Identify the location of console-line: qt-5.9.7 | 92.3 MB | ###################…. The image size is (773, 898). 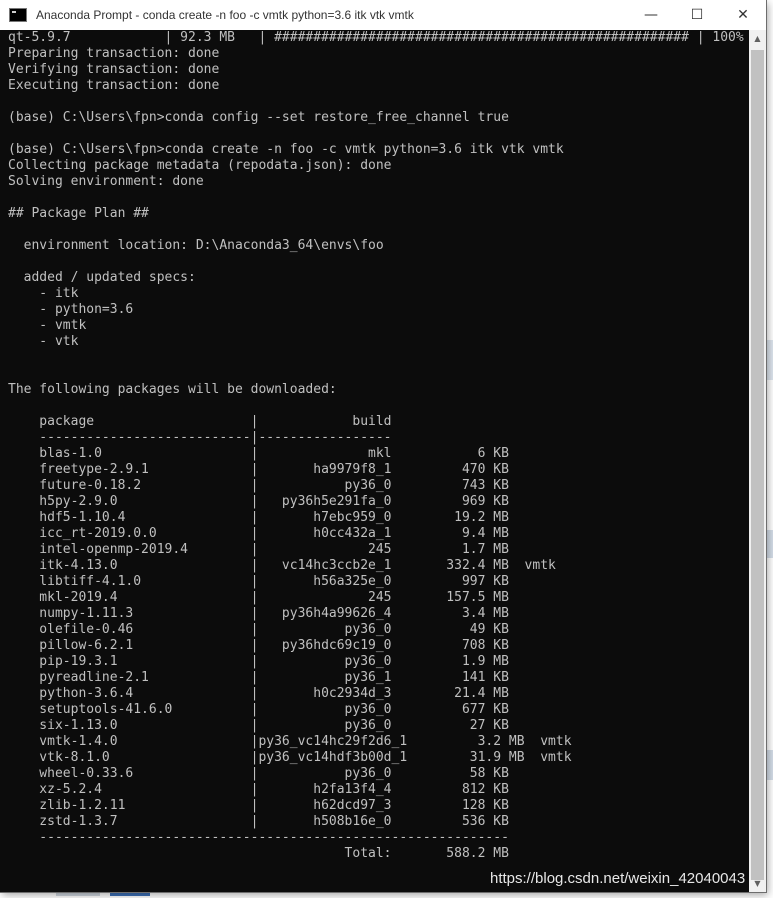
(376, 37).